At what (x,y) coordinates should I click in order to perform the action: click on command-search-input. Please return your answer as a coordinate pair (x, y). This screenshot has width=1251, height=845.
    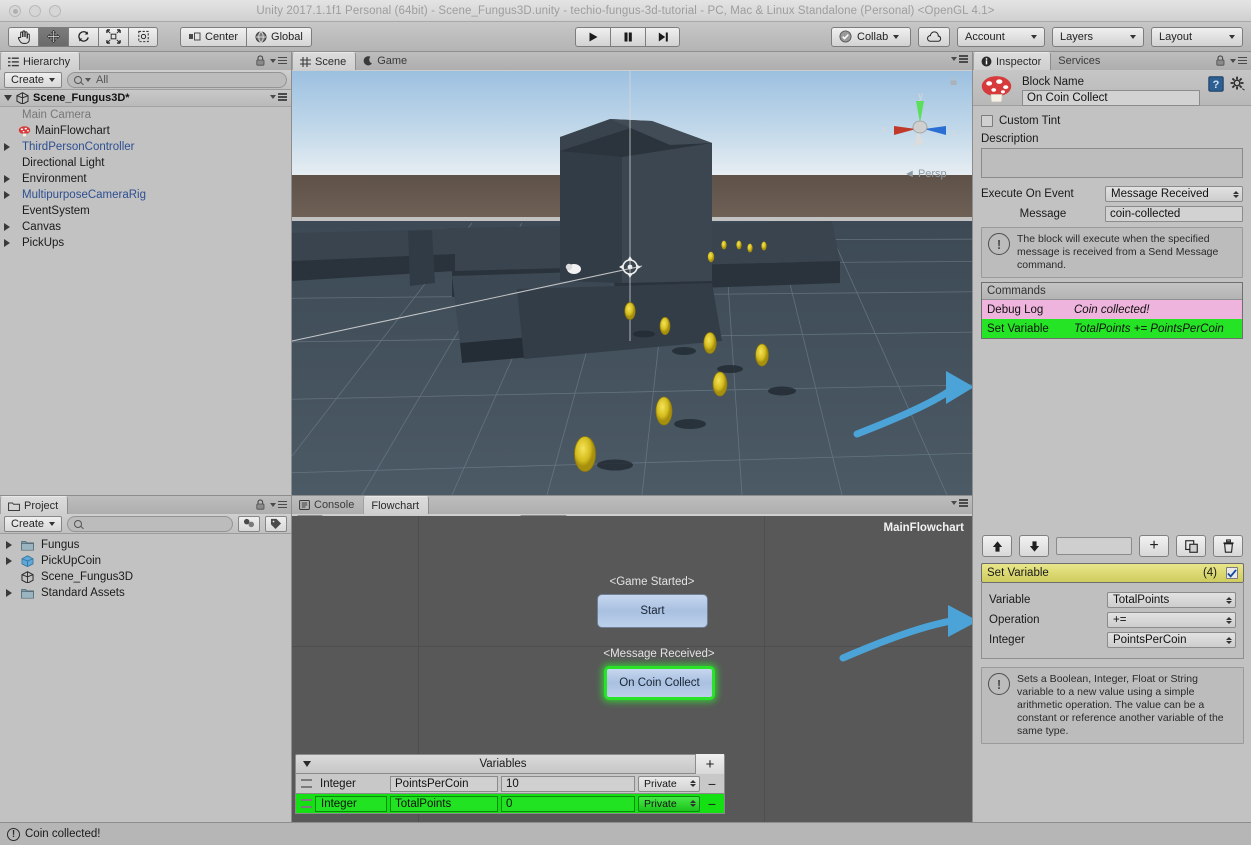
    Looking at the image, I should click on (1094, 546).